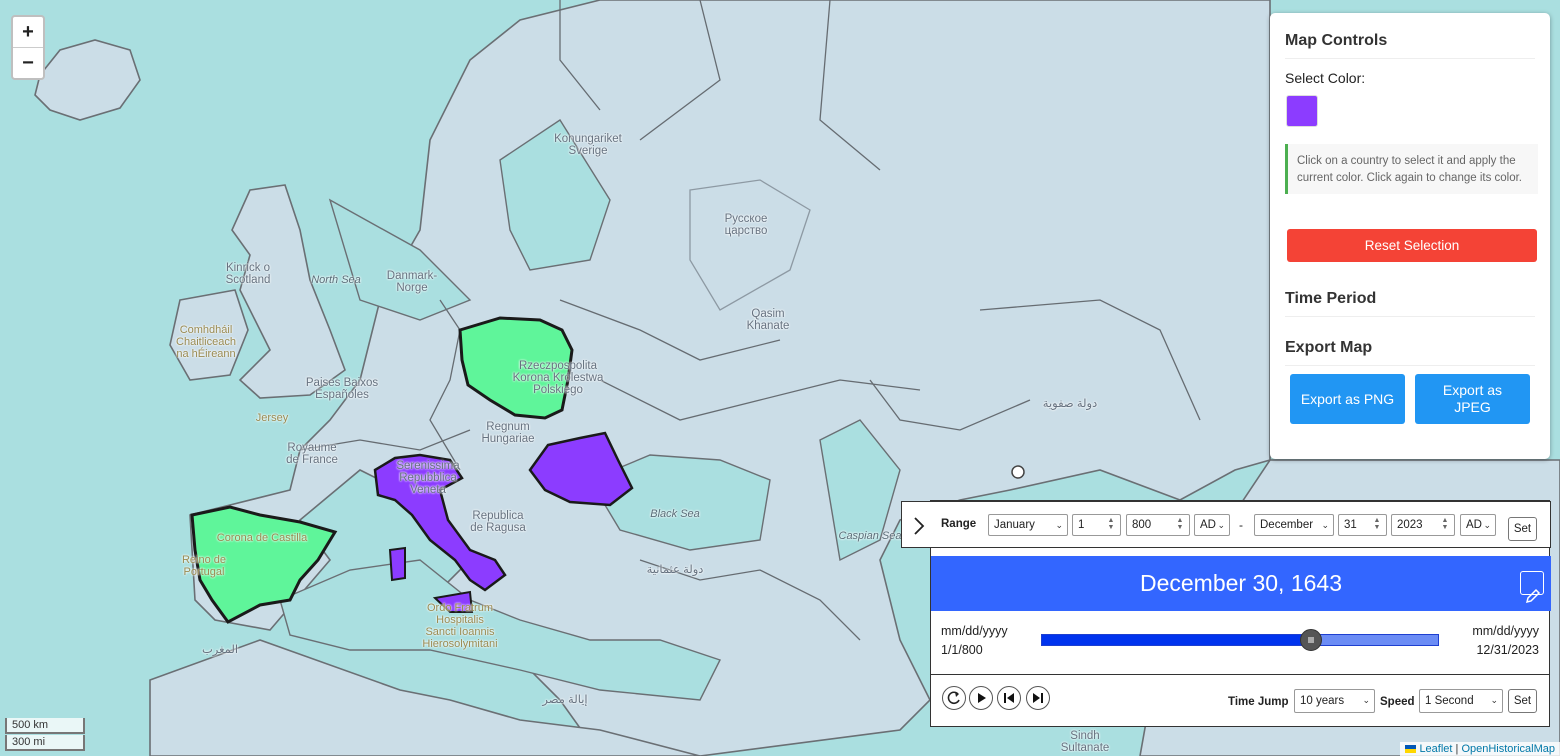 This screenshot has width=1560, height=756. What do you see at coordinates (1474, 525) in the screenshot?
I see `end-era-value: AD` at bounding box center [1474, 525].